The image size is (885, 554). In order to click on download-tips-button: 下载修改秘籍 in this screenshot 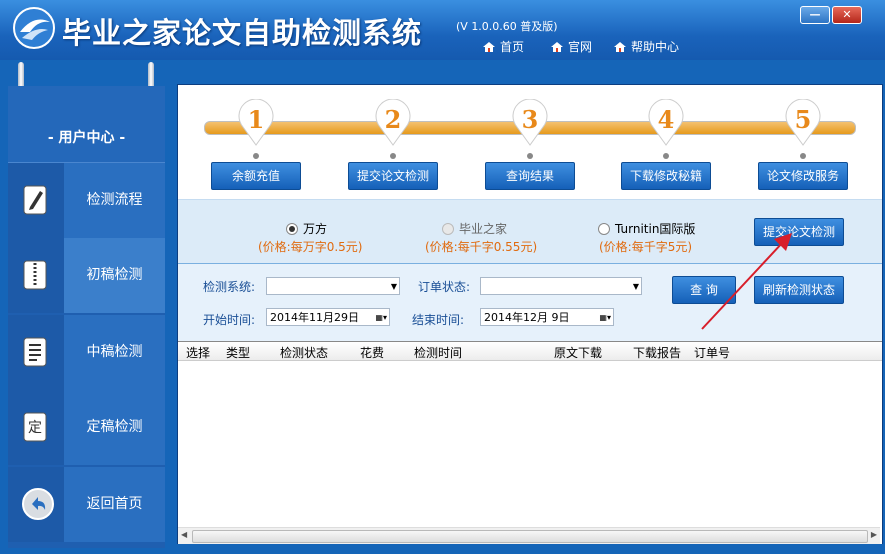, I will do `click(666, 176)`.